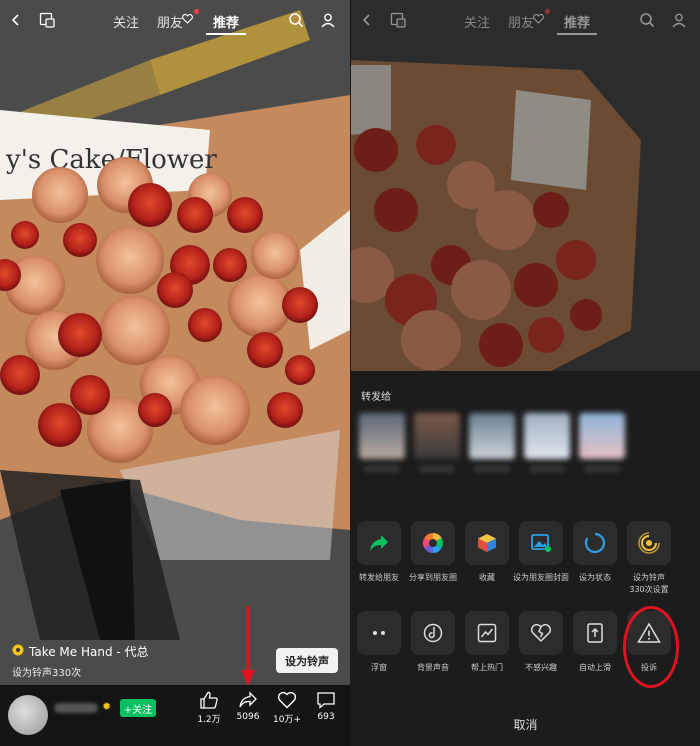  I want to click on share-sheet-title: 转发给, so click(376, 397).